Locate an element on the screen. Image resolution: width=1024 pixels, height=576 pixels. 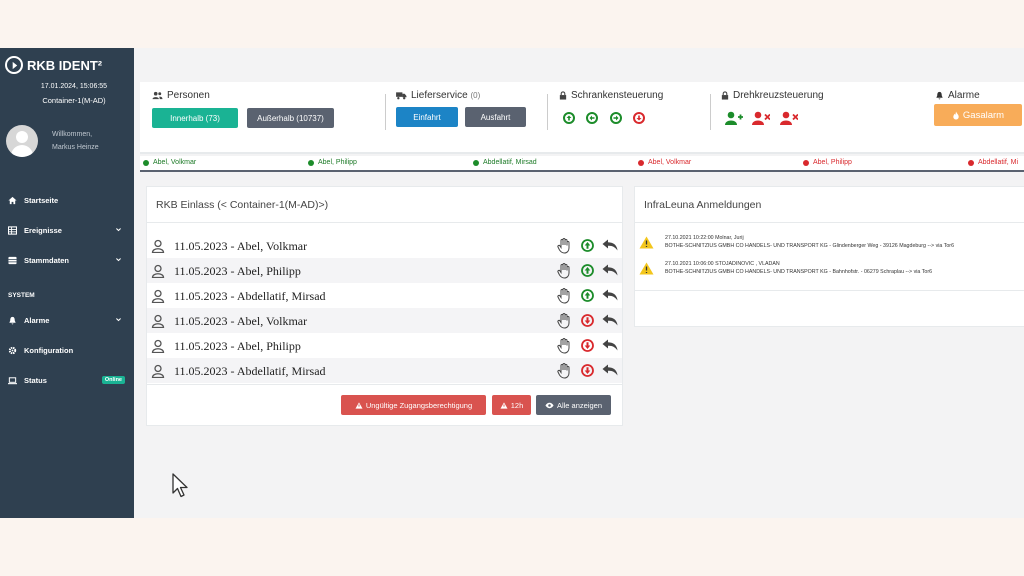
drehkreuz-group: Drehkreuzsteuerung is located at coordinates (772, 95).